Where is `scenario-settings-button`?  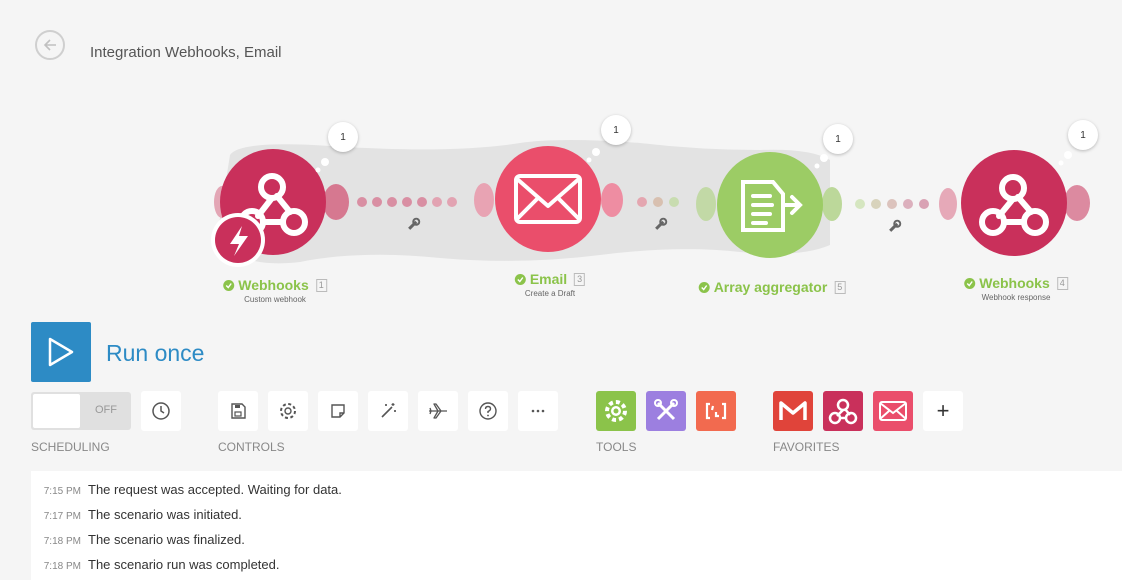
scenario-settings-button is located at coordinates (288, 411).